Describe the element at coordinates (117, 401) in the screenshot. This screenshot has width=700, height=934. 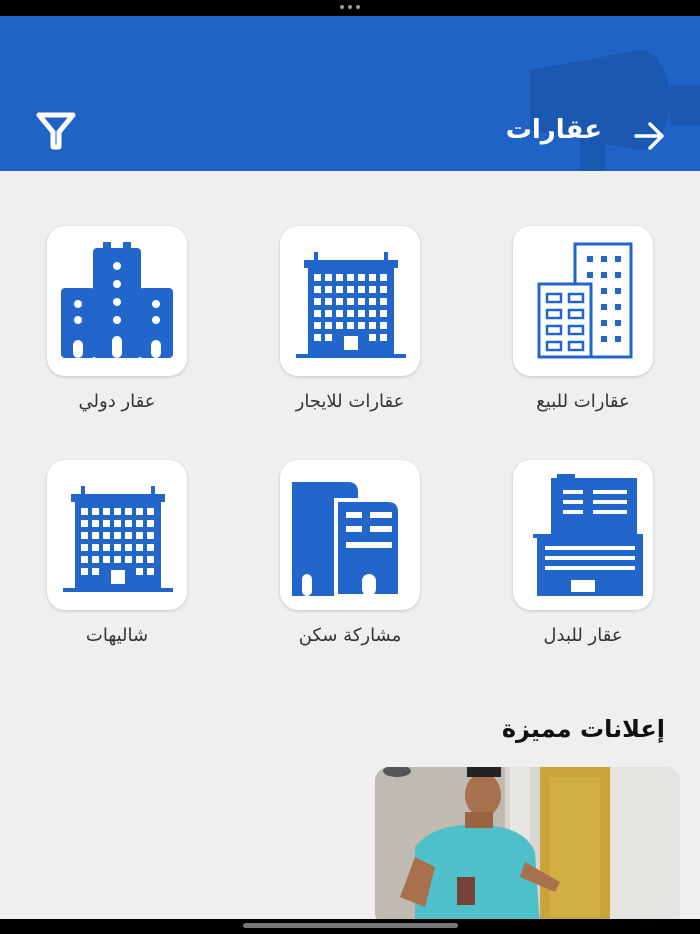
I see `category-label: عقار دولي` at that location.